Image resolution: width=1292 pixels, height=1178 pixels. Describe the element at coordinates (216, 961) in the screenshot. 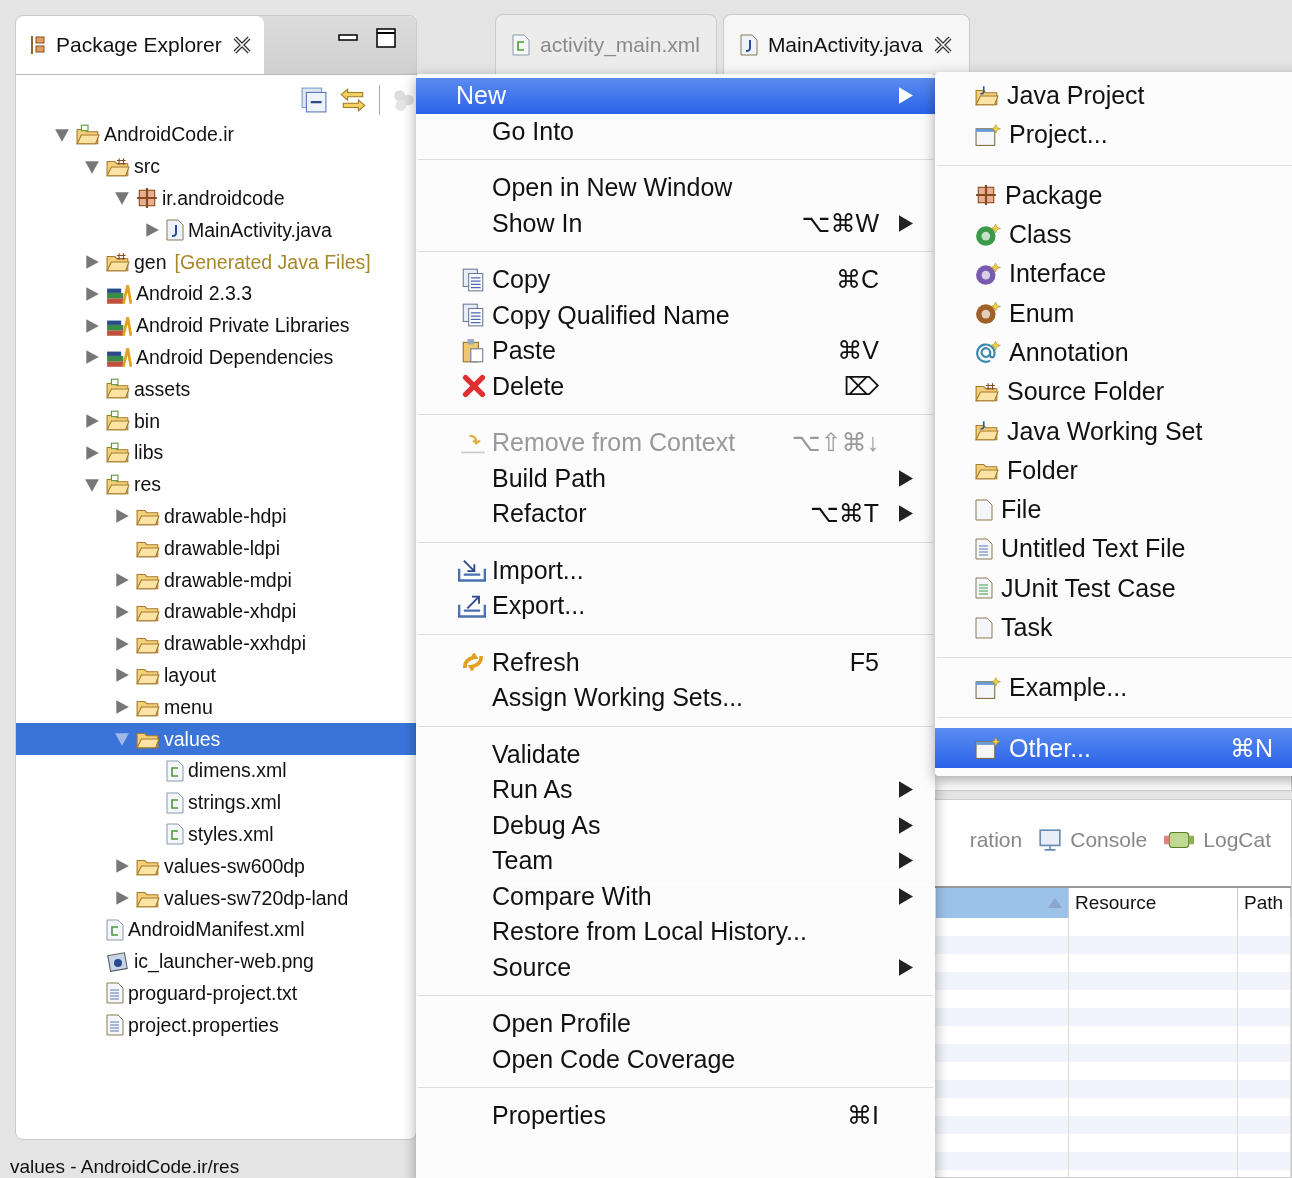

I see `tree-item: ic_launcher-web.png` at that location.